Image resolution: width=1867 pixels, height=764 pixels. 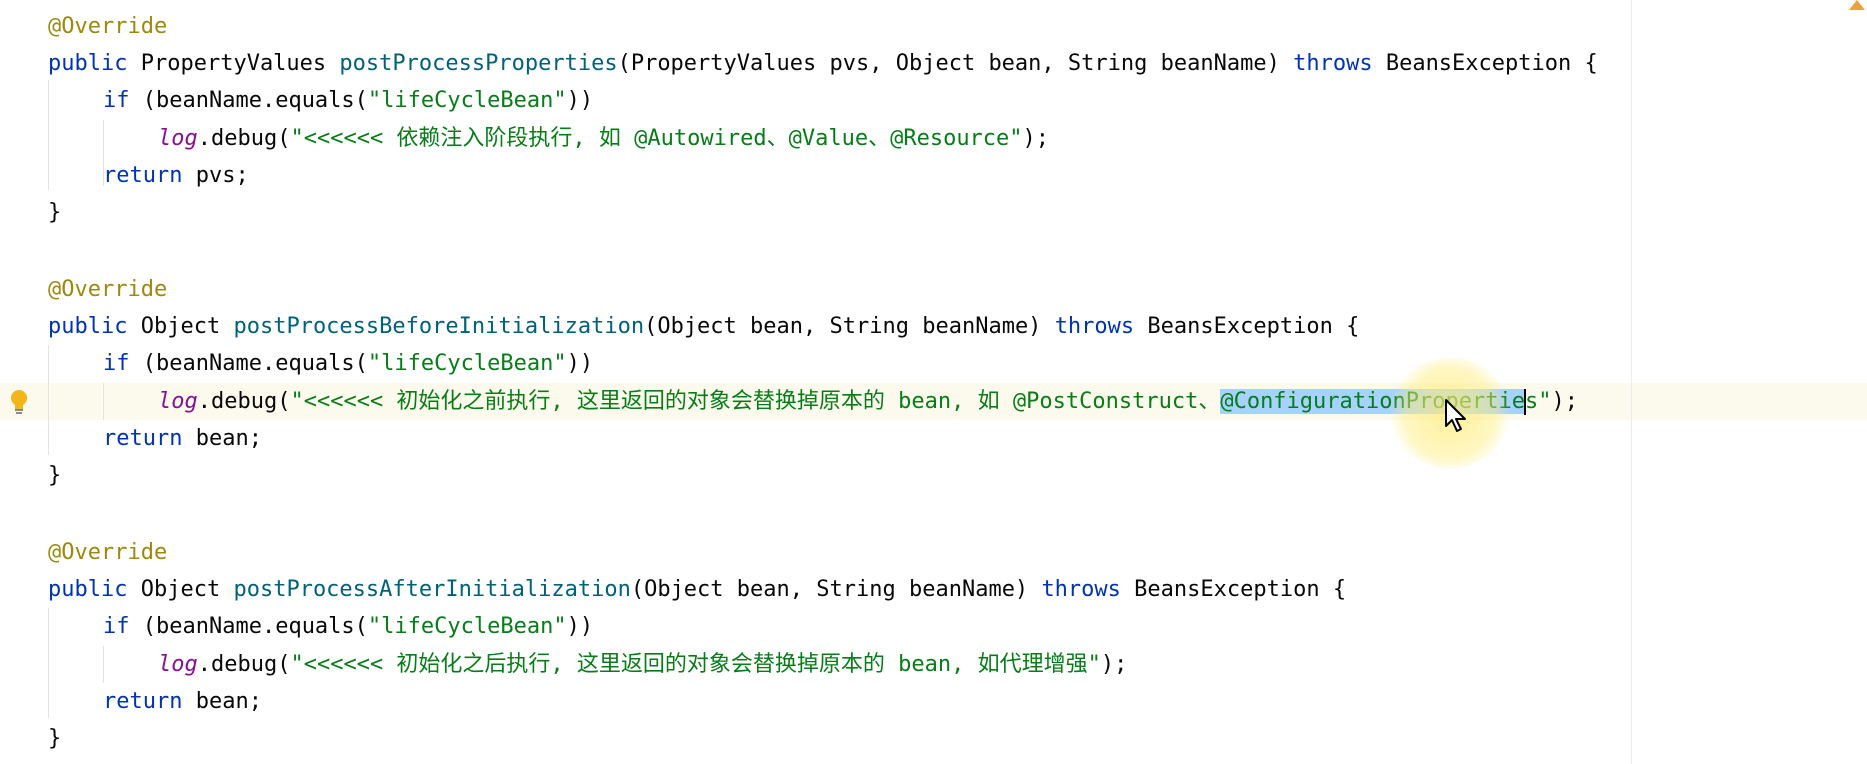 I want to click on return-line: return pvs;, so click(x=176, y=175).